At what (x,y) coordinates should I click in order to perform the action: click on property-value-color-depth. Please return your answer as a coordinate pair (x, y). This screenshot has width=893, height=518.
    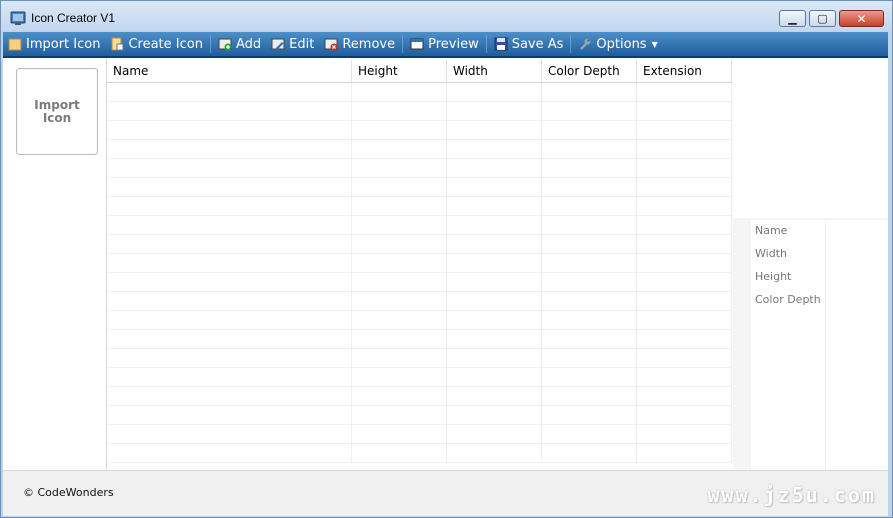
    Looking at the image, I should click on (857, 300).